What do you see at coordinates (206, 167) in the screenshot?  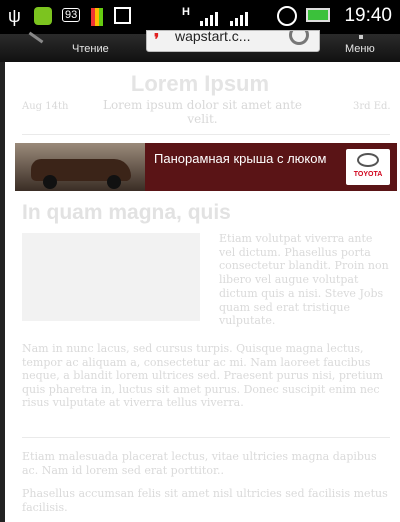 I see `ad-banner: Панорамная крыша с люком TOYOTA` at bounding box center [206, 167].